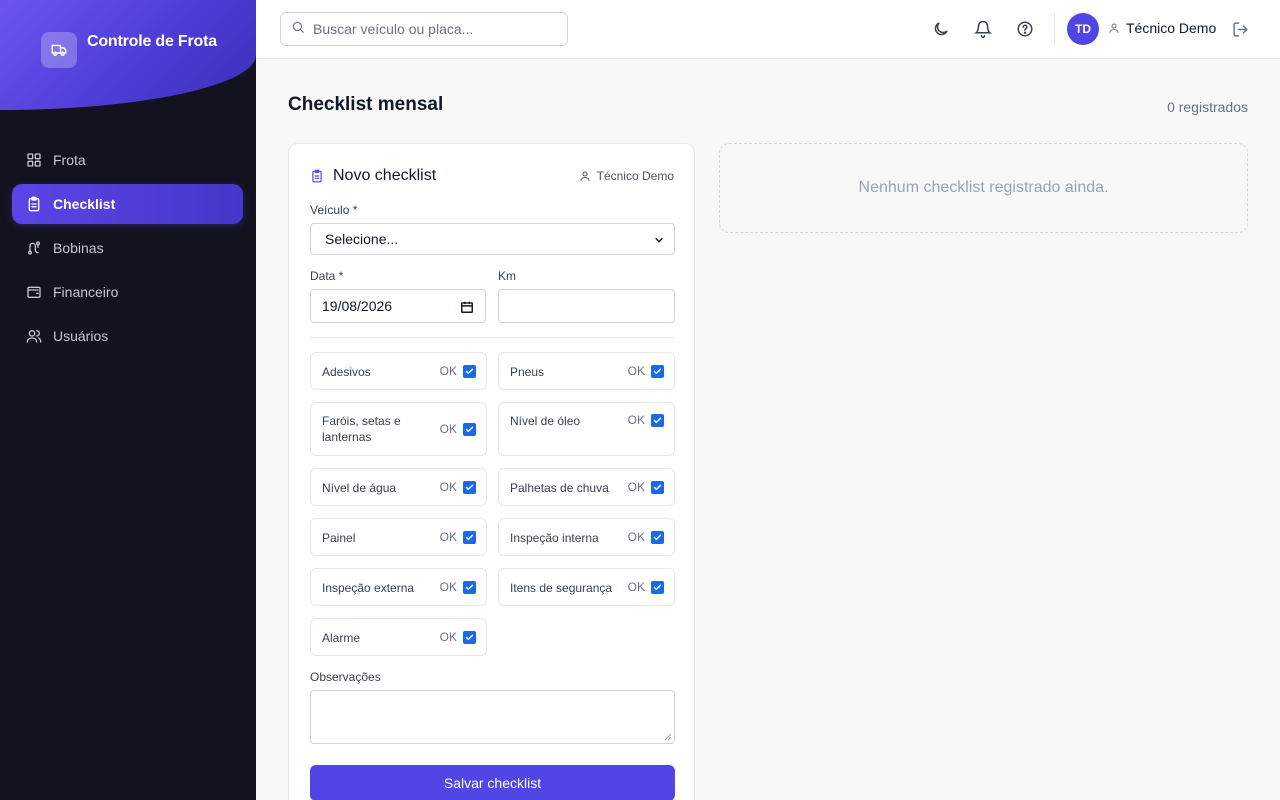 Image resolution: width=1280 pixels, height=800 pixels. What do you see at coordinates (357, 306) in the screenshot?
I see `date-value: 19/08/2026` at bounding box center [357, 306].